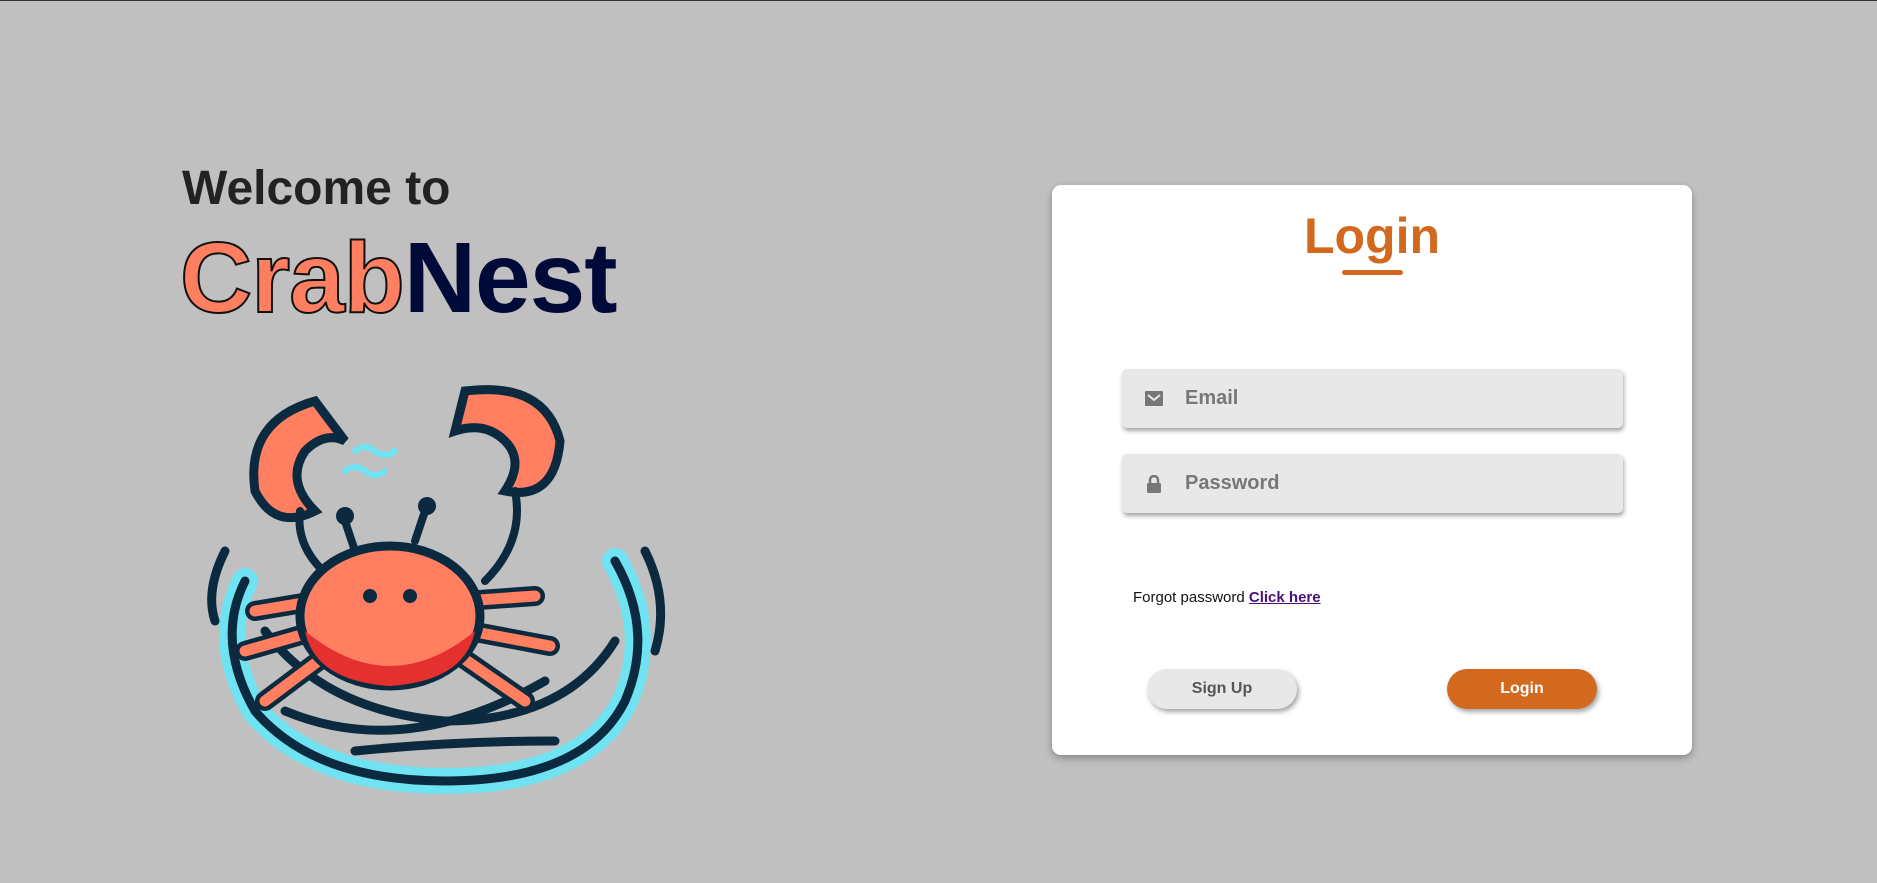 The width and height of the screenshot is (1877, 883). What do you see at coordinates (1154, 484) in the screenshot?
I see `lock-icon` at bounding box center [1154, 484].